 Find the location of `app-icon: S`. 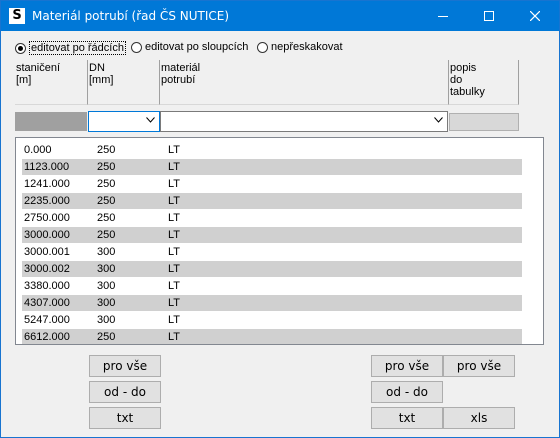

app-icon: S is located at coordinates (17, 16).